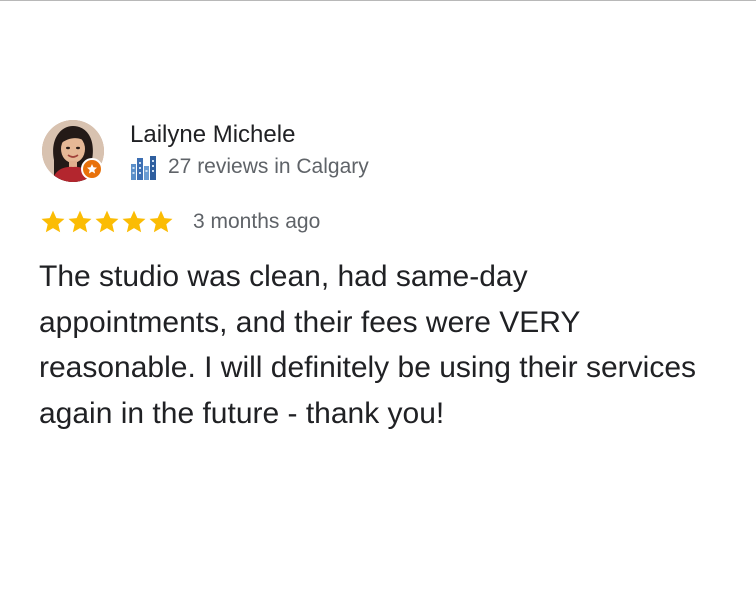  What do you see at coordinates (92, 169) in the screenshot?
I see `local-guide-badge-icon` at bounding box center [92, 169].